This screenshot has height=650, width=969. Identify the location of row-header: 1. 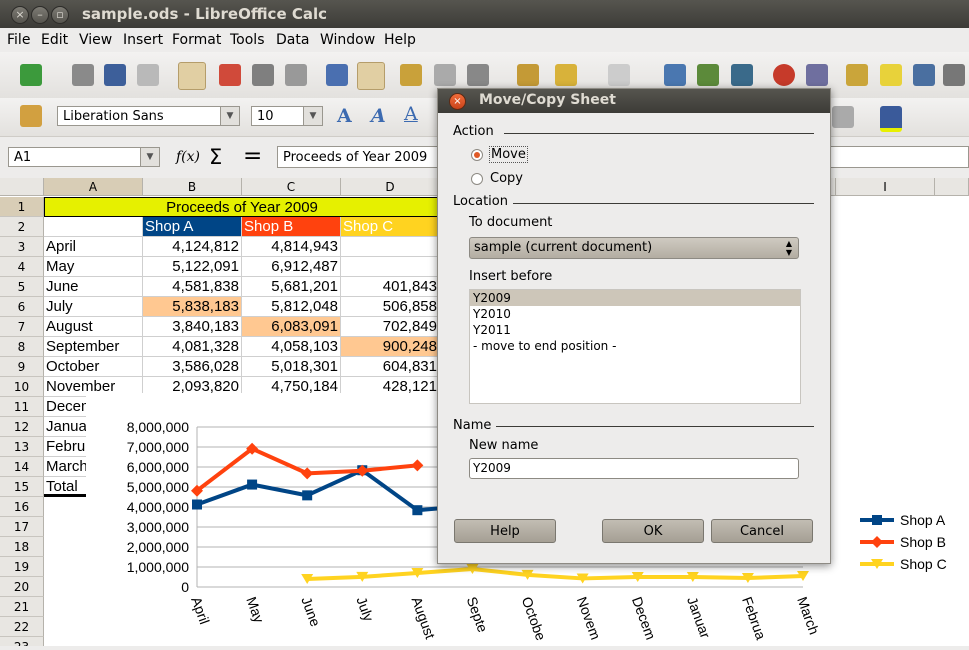
(22, 207).